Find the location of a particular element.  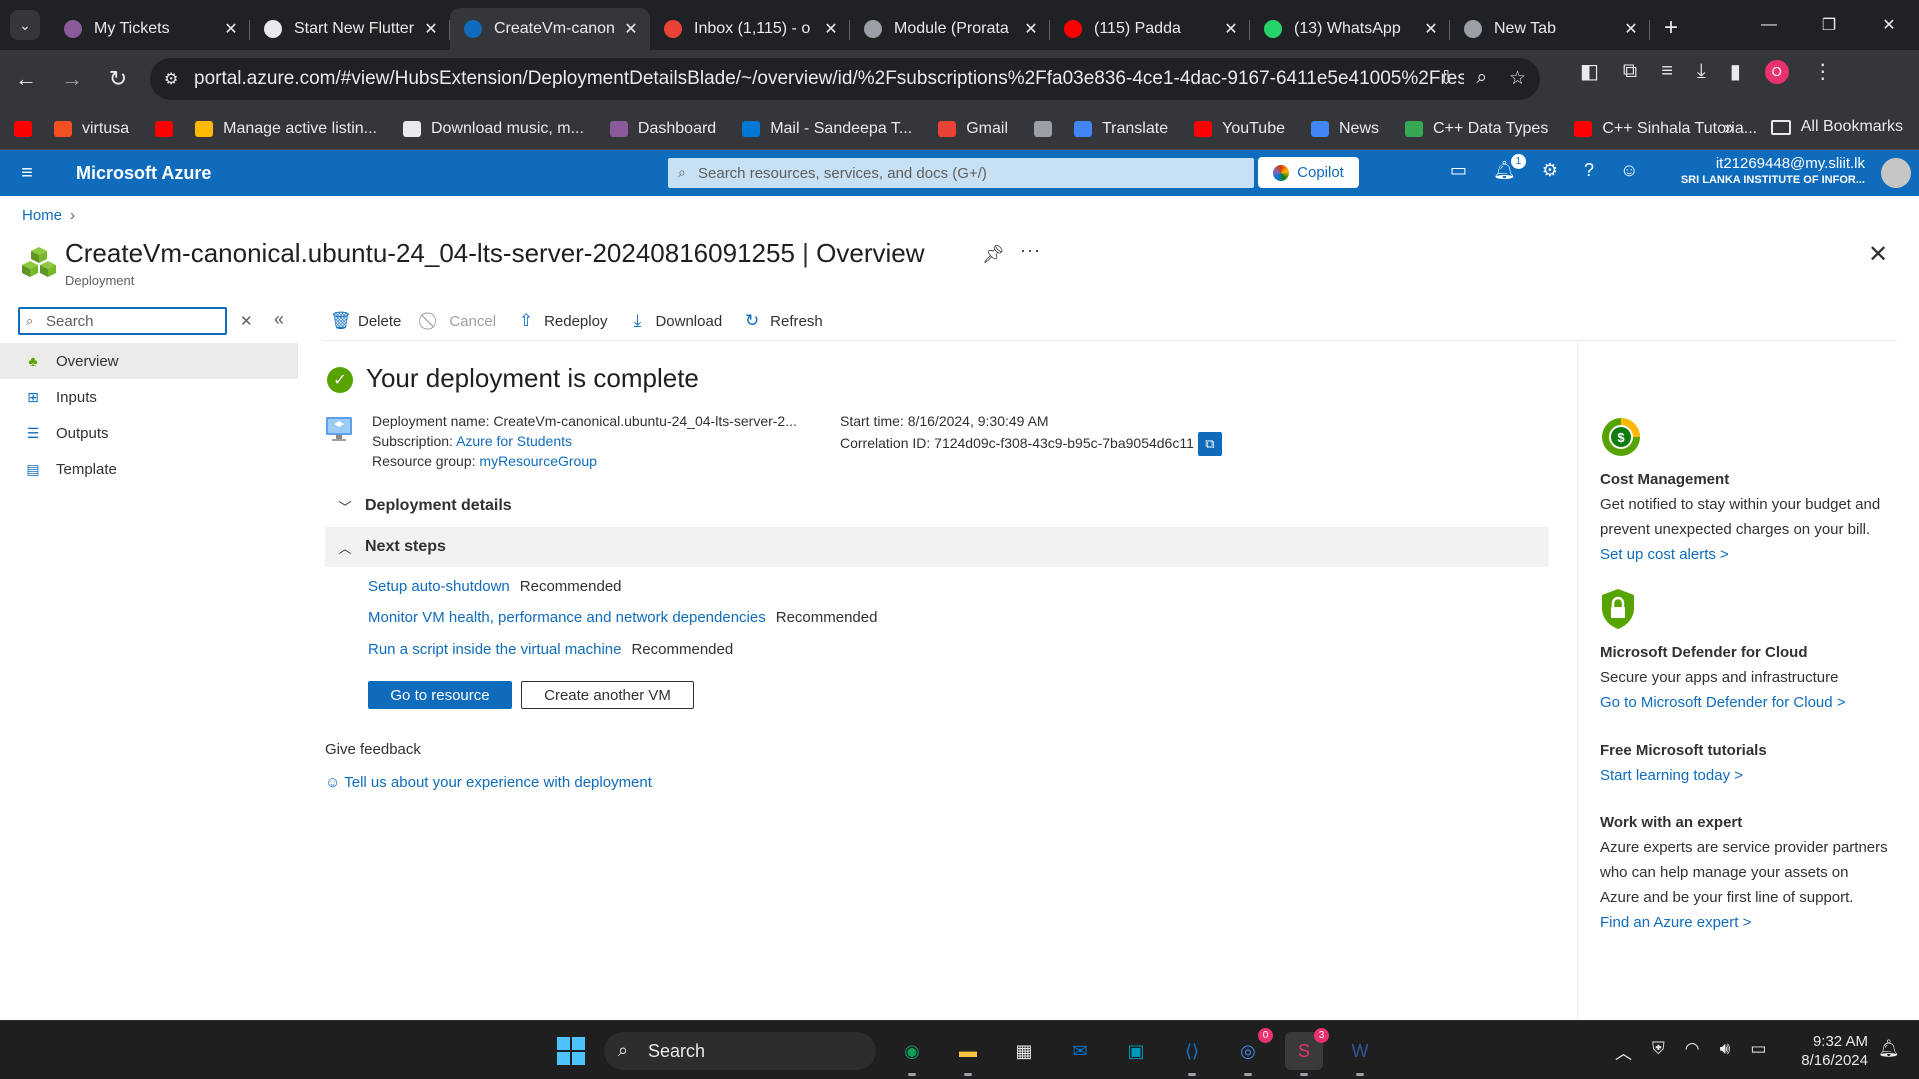

side-panel-icon: ▮ is located at coordinates (1735, 71).